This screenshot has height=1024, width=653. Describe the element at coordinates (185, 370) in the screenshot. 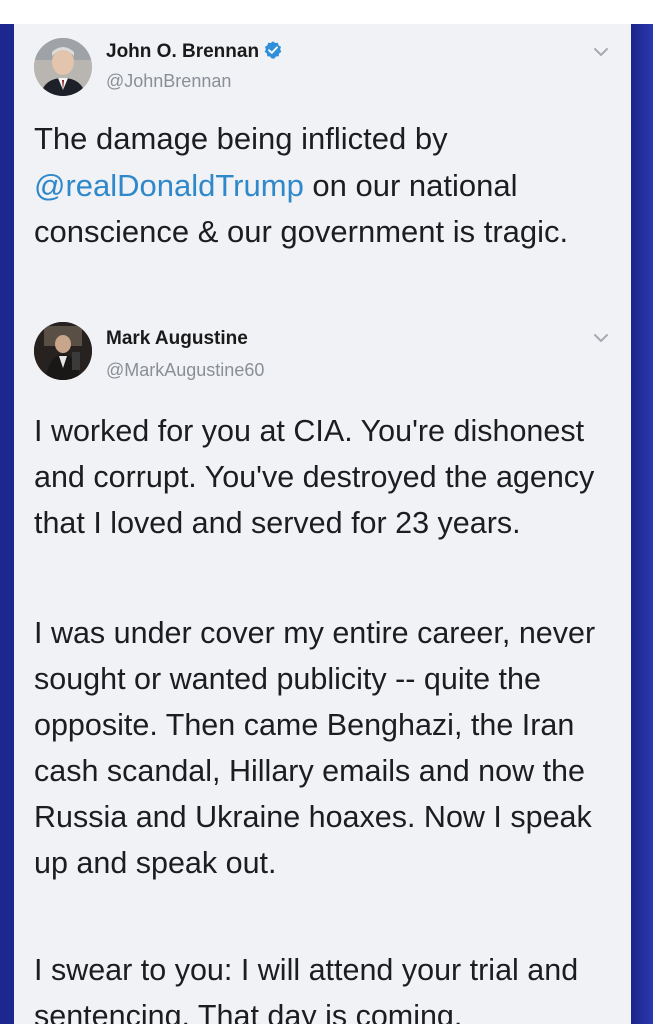

I see `handle: @MarkAugustine60` at that location.